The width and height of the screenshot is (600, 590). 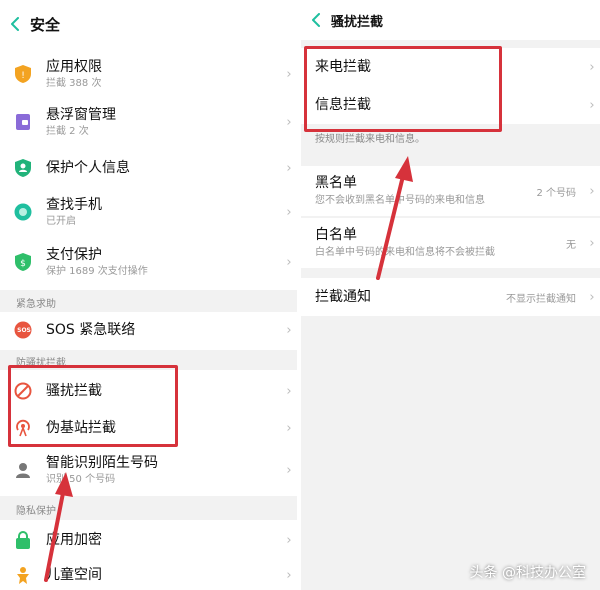 I want to click on item-label: 智能识别陌生号码, so click(x=102, y=462).